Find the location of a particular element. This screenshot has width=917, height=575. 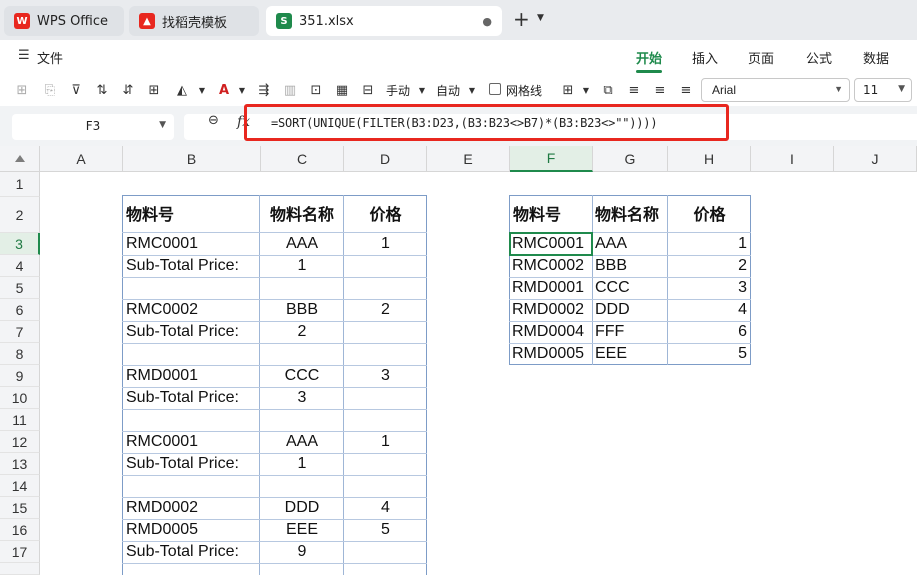

row-header-12: 12 is located at coordinates (20, 442).